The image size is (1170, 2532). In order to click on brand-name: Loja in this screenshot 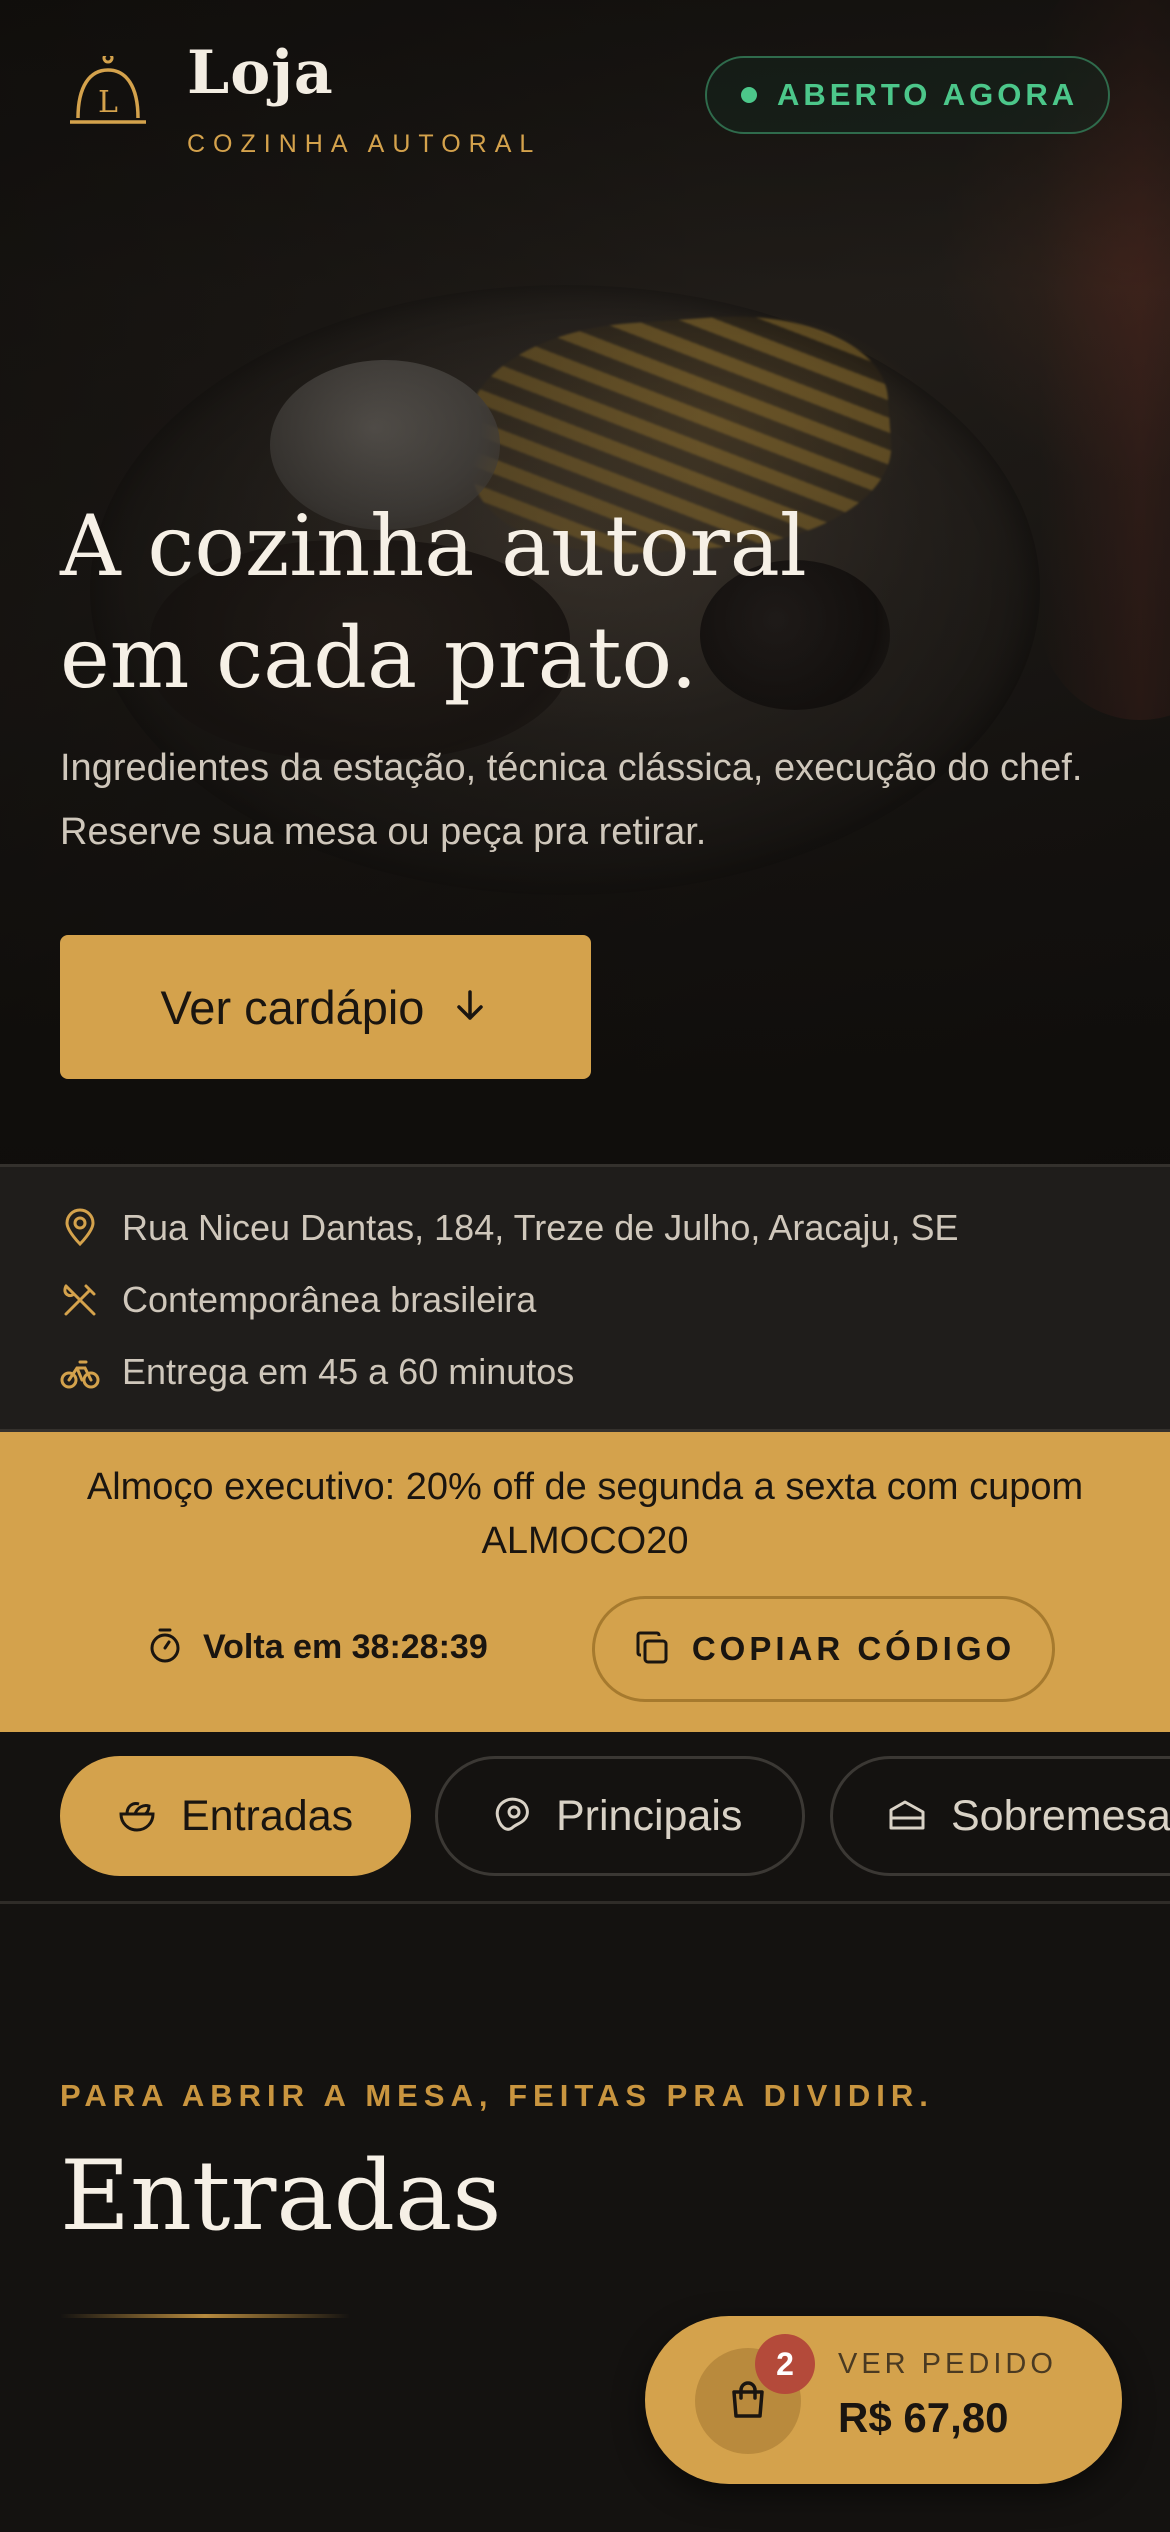, I will do `click(260, 73)`.